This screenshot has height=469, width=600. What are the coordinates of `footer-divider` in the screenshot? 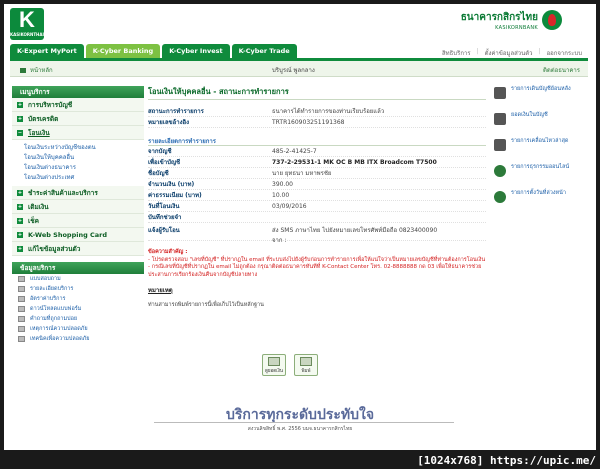 It's located at (304, 422).